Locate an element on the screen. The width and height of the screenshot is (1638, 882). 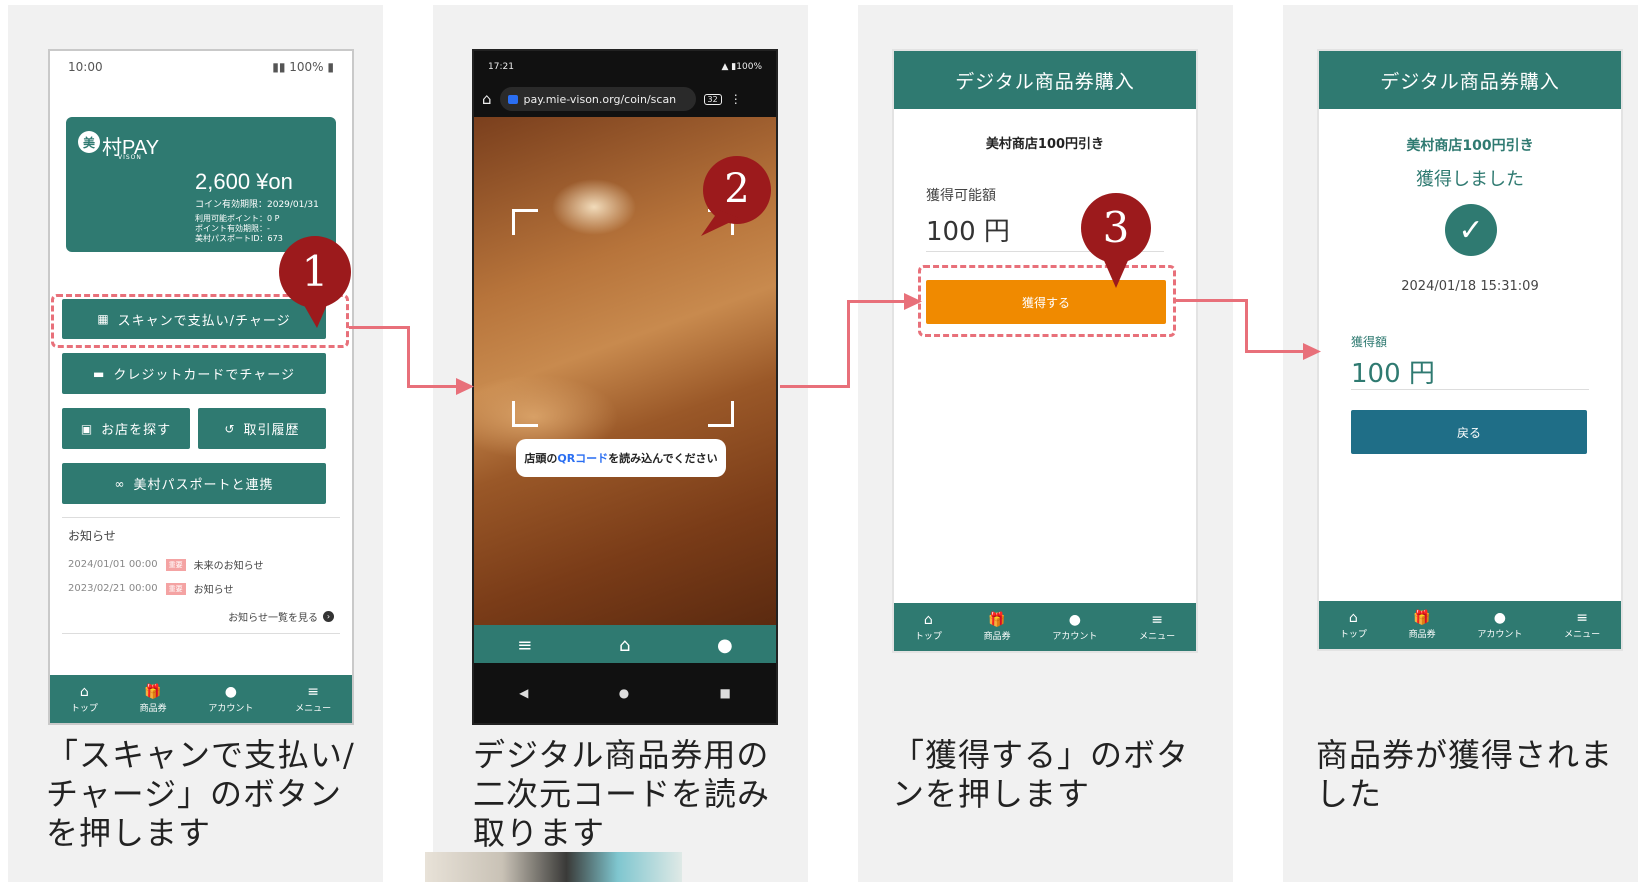
amount-value: 100 円 is located at coordinates (1393, 374).